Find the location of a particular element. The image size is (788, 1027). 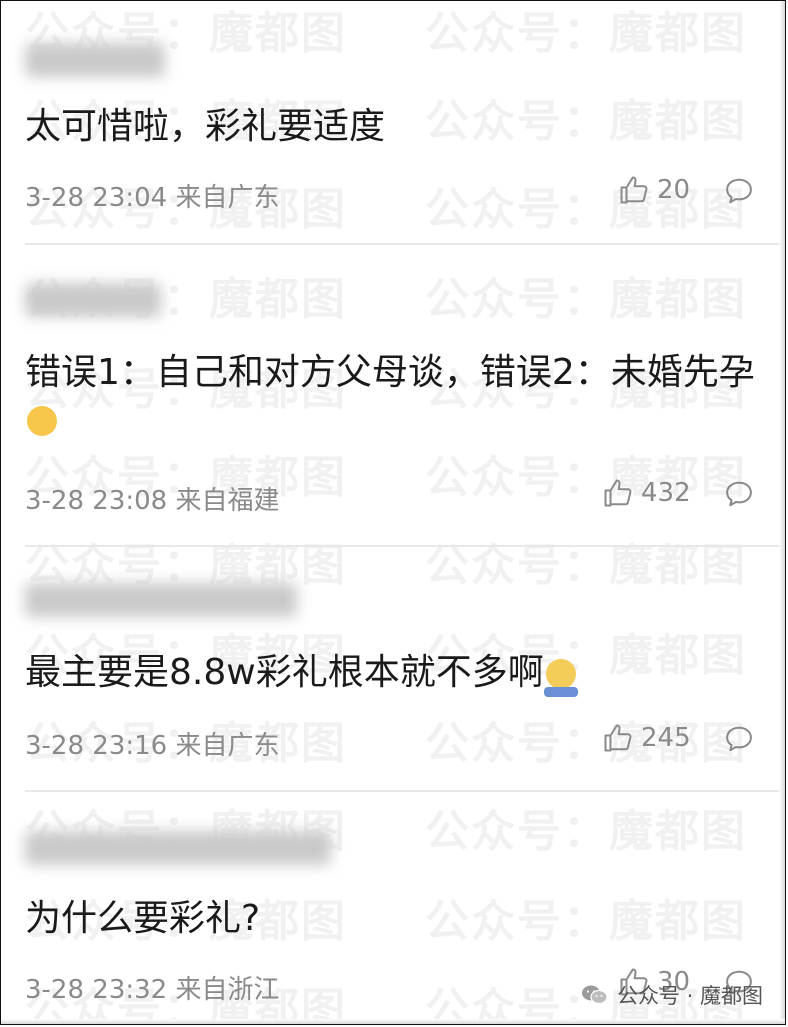

comment-meta: 3-28 23:32 来自浙江 is located at coordinates (152, 990).